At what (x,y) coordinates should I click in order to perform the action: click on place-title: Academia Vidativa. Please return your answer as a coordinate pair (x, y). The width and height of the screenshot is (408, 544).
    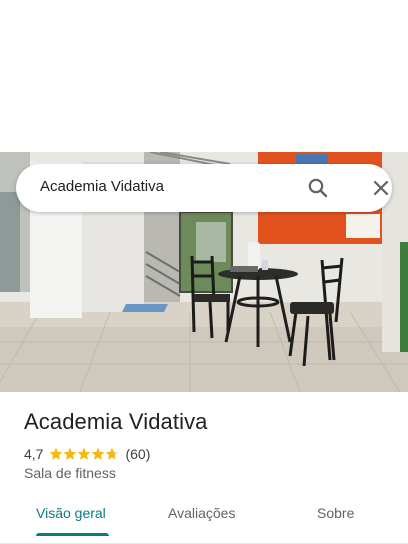
    Looking at the image, I should click on (116, 421).